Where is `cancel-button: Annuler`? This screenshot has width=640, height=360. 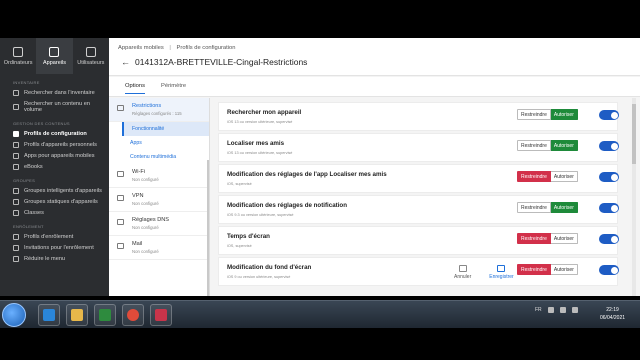 cancel-button: Annuler is located at coordinates (462, 272).